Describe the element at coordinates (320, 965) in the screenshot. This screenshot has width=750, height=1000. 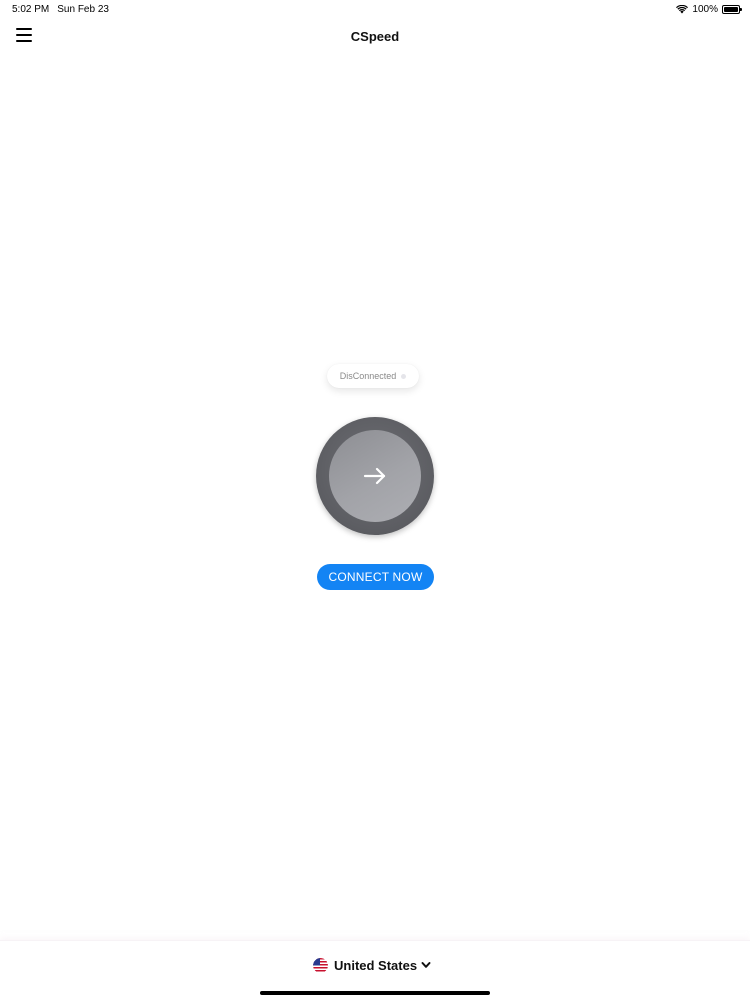
I see `us-flag-icon` at that location.